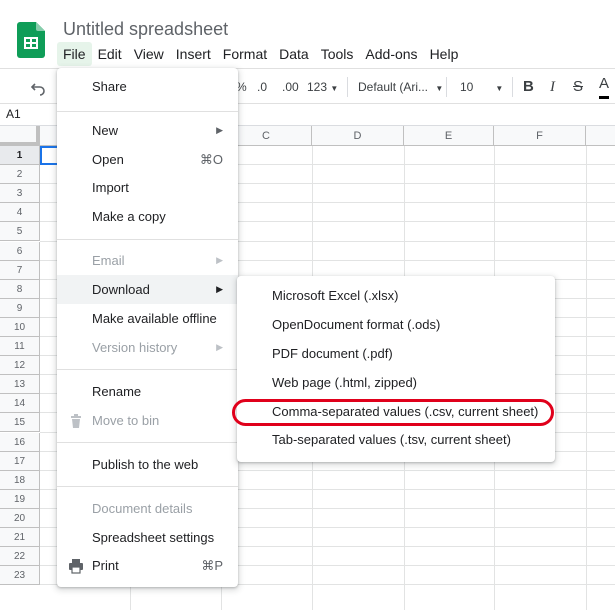 Image resolution: width=615 pixels, height=610 pixels. Describe the element at coordinates (110, 54) in the screenshot. I see `menu-edit: Edit` at that location.